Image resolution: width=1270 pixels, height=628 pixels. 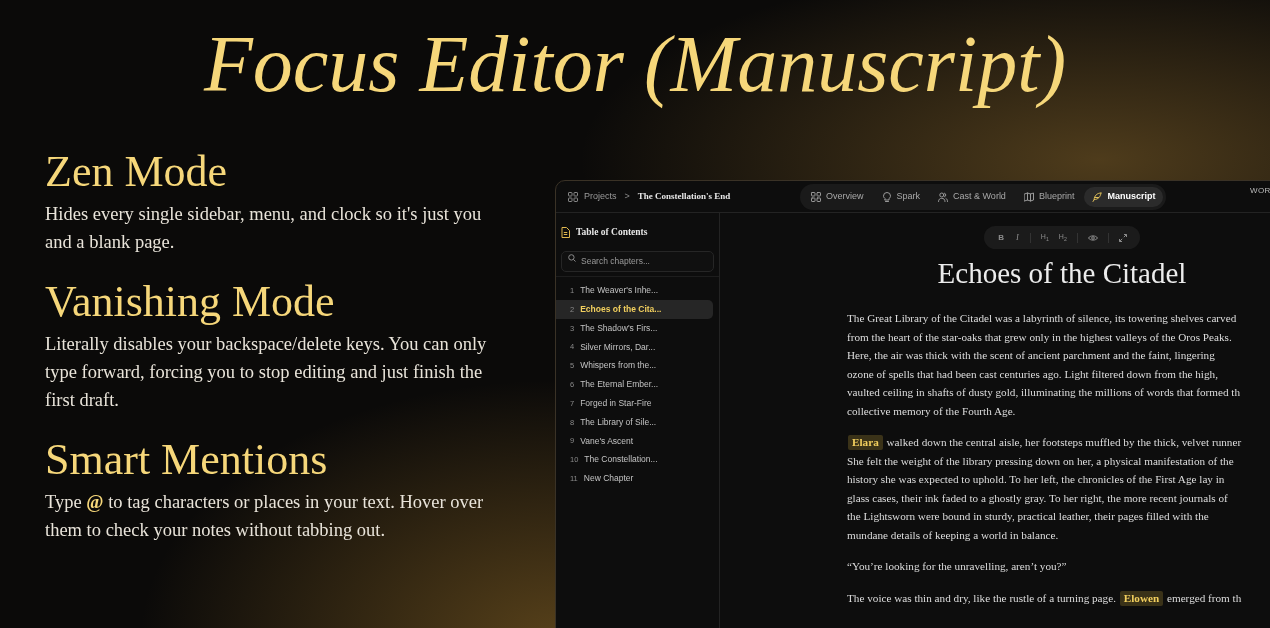 What do you see at coordinates (1124, 197) in the screenshot?
I see `nav-tab: Manuscript` at bounding box center [1124, 197].